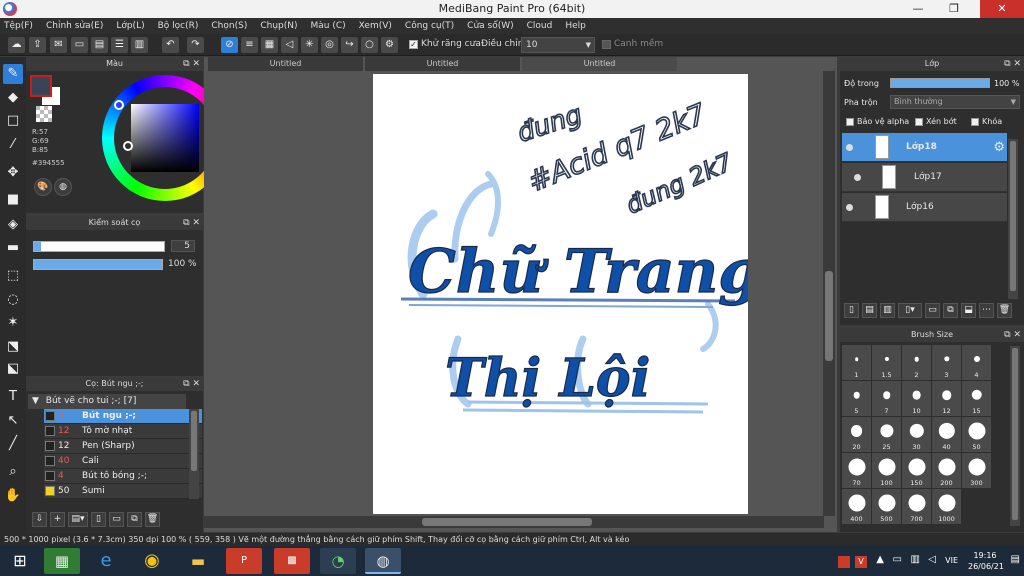 This screenshot has width=1024, height=576. What do you see at coordinates (924, 147) in the screenshot?
I see `layer-row-18: Lớp18 ⚙` at bounding box center [924, 147].